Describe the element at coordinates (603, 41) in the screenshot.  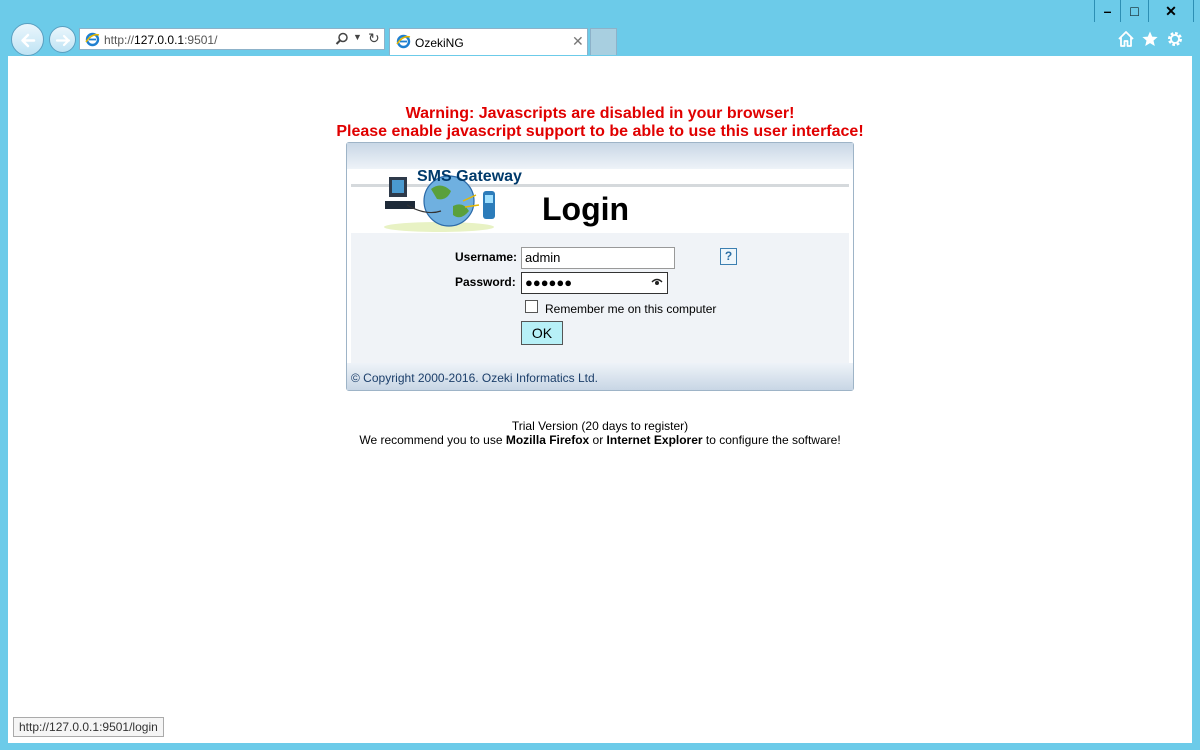
I see `new-tab-button` at that location.